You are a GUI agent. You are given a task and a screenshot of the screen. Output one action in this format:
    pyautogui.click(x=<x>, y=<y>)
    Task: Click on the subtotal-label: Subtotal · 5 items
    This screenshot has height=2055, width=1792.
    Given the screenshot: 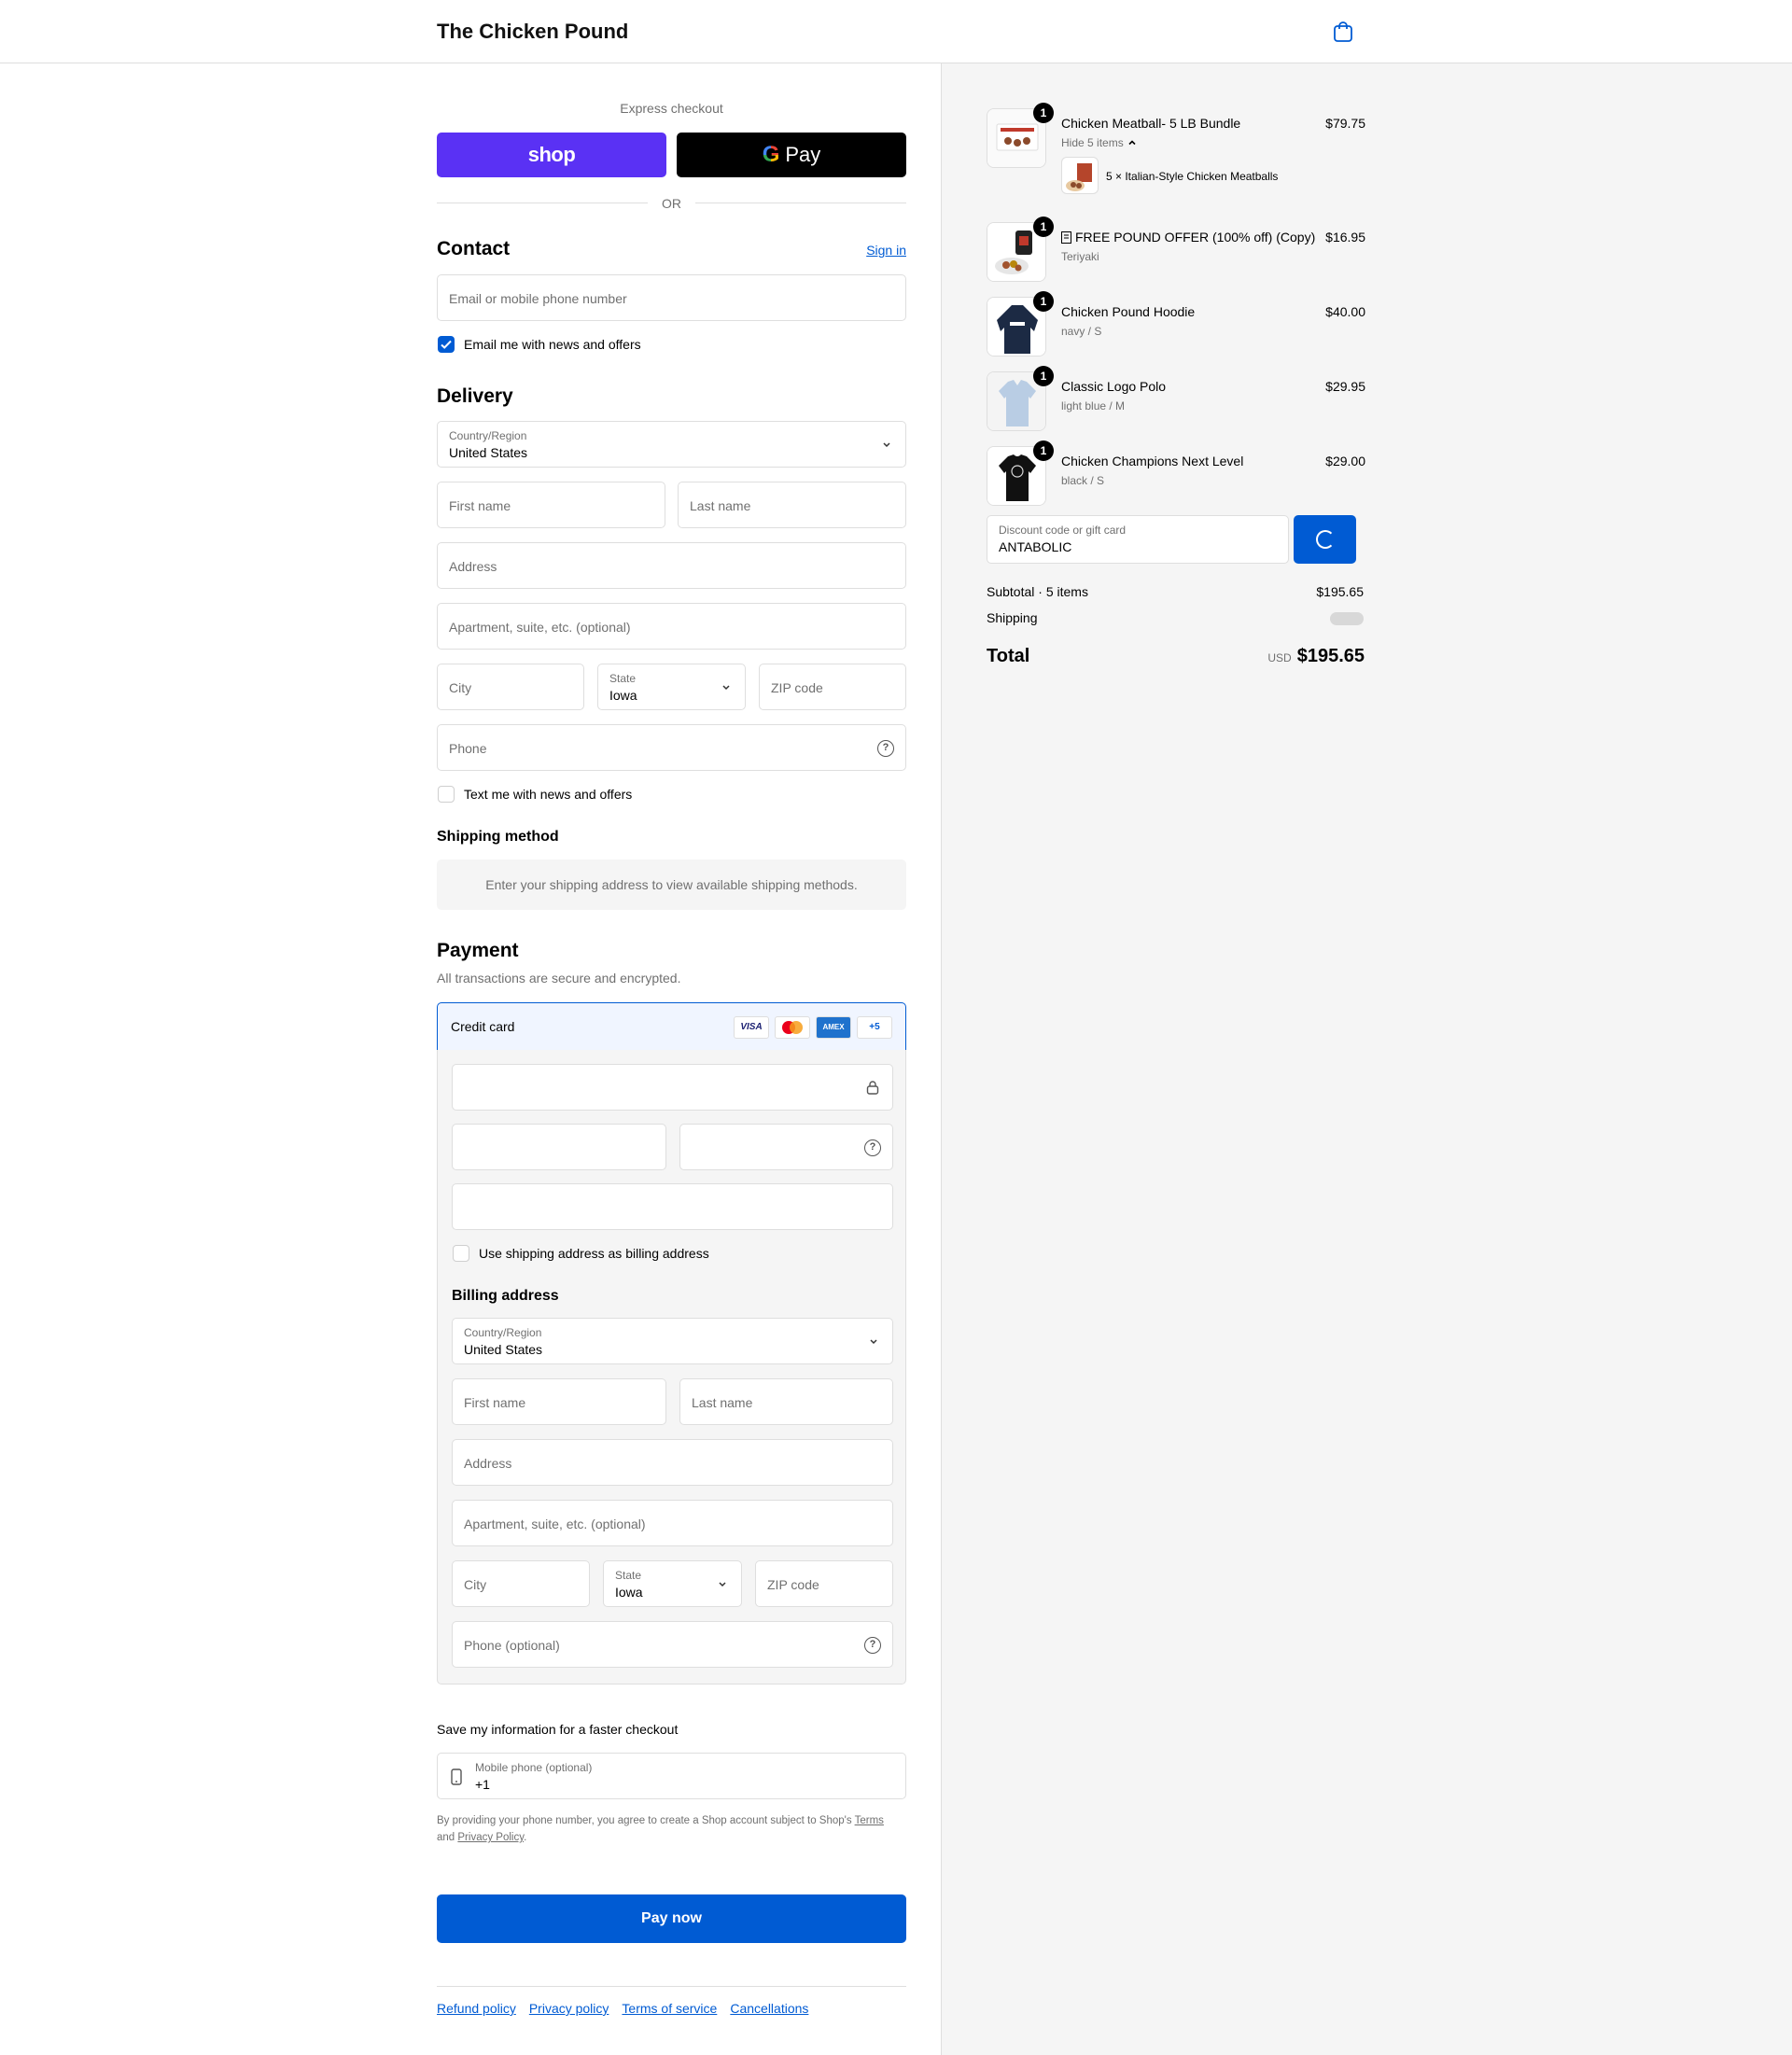 What is the action you would take?
    pyautogui.click(x=1037, y=591)
    